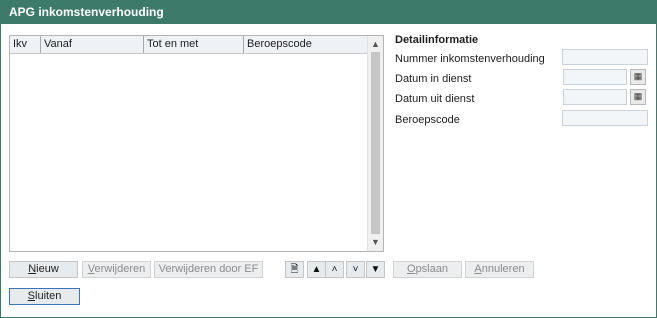 Image resolution: width=657 pixels, height=318 pixels. What do you see at coordinates (435, 99) in the screenshot?
I see `label-datum-uit-dienst: Datum uit dienst` at bounding box center [435, 99].